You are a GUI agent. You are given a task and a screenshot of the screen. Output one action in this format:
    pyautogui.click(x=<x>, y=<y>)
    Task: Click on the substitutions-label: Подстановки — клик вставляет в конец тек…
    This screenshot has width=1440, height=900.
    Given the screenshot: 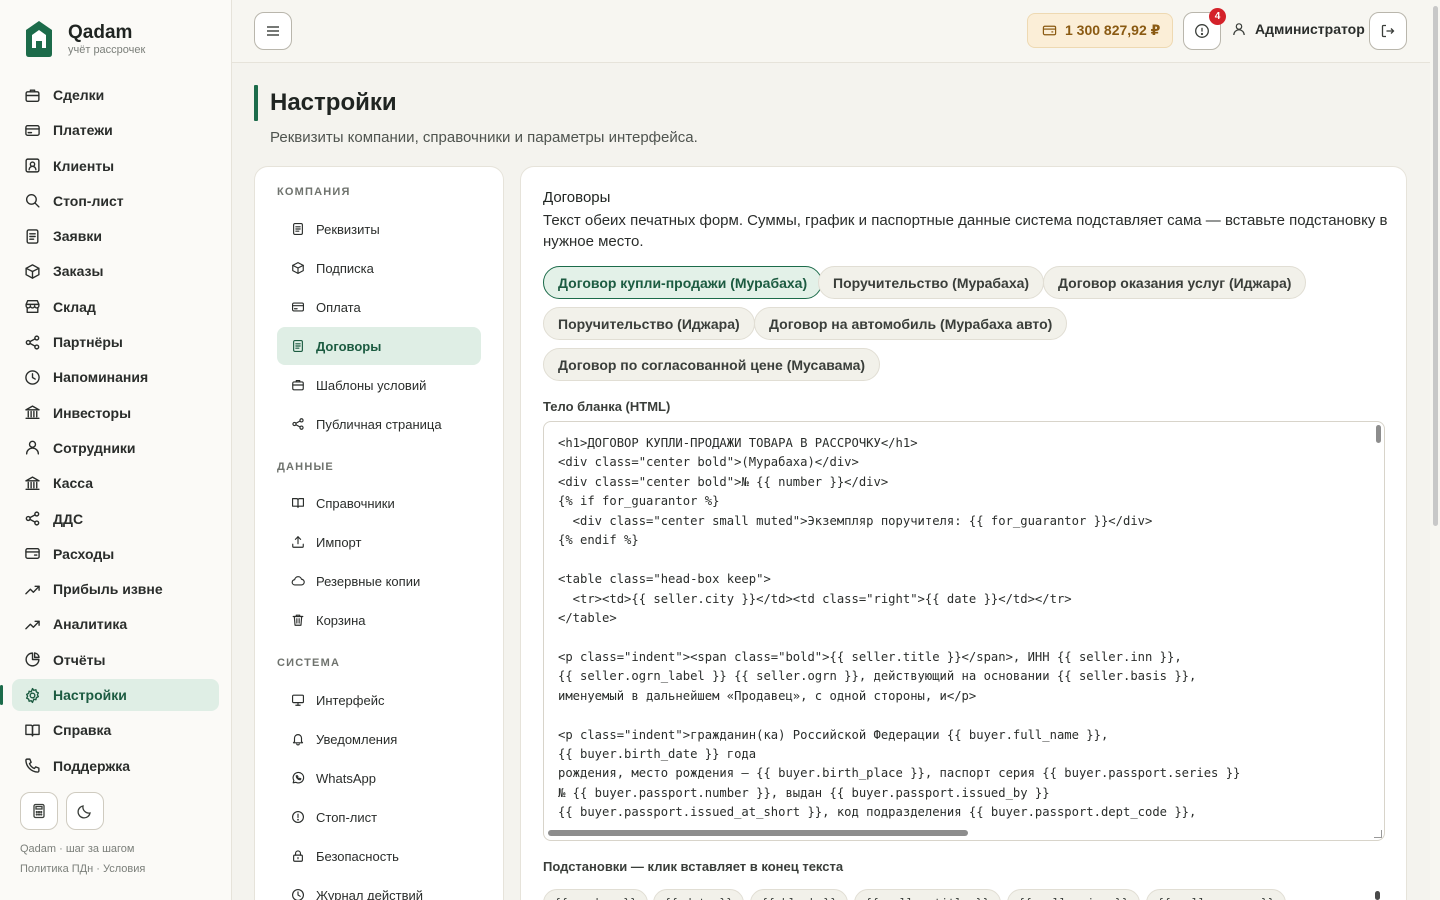 What is the action you would take?
    pyautogui.click(x=693, y=866)
    